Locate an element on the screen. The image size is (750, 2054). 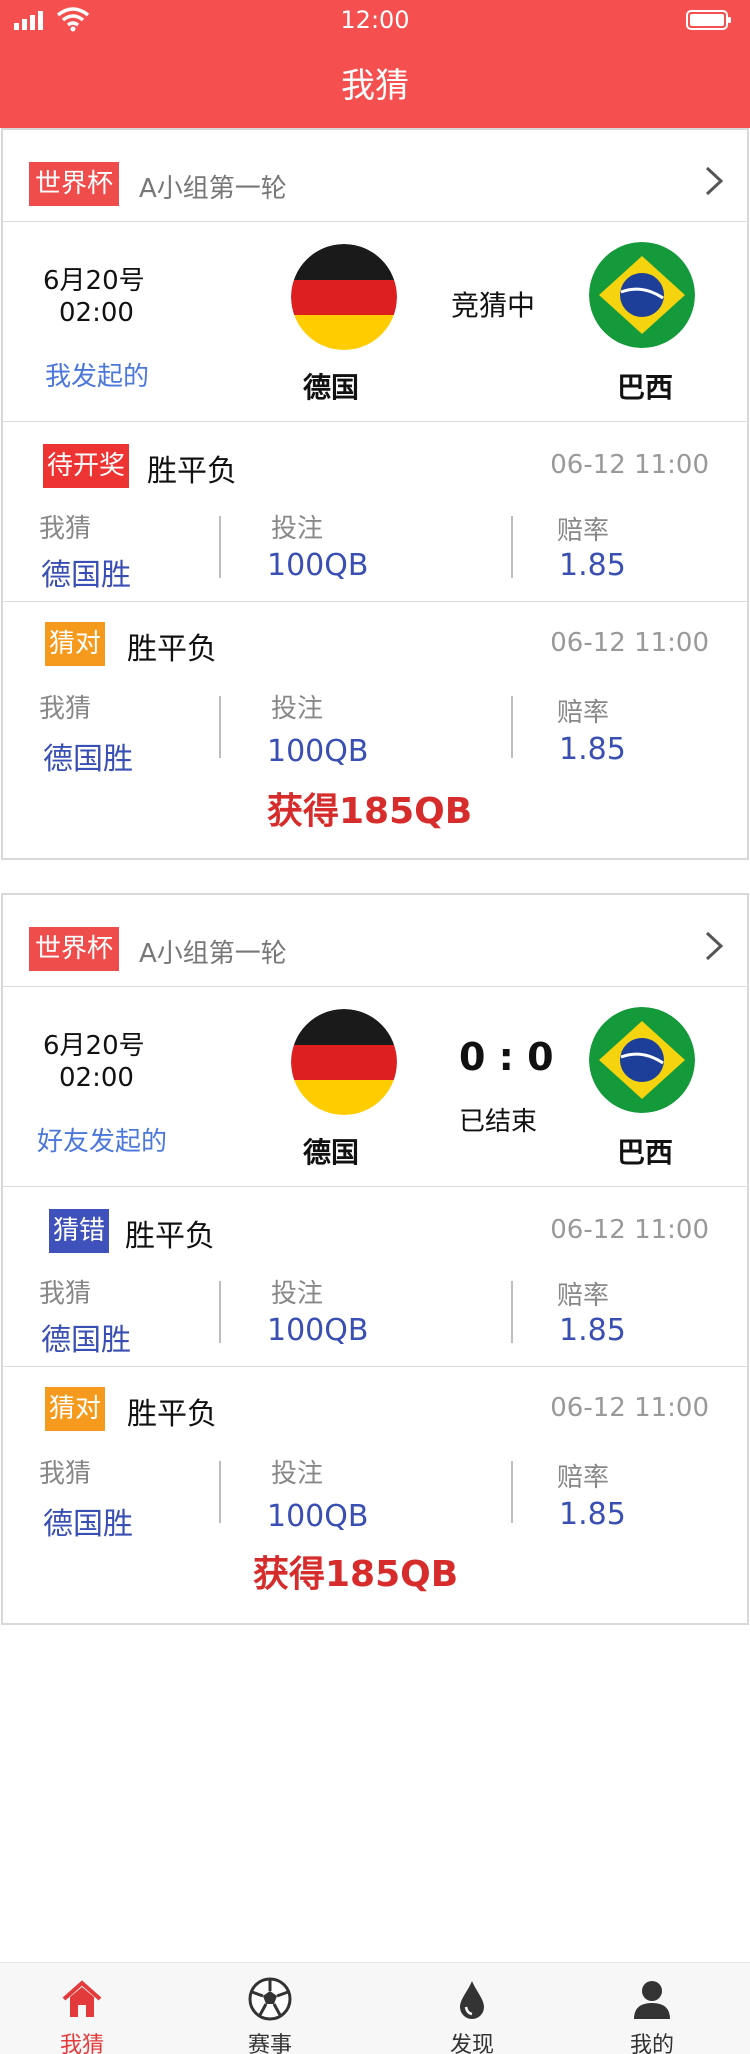
status-time: 12:00 is located at coordinates (375, 20).